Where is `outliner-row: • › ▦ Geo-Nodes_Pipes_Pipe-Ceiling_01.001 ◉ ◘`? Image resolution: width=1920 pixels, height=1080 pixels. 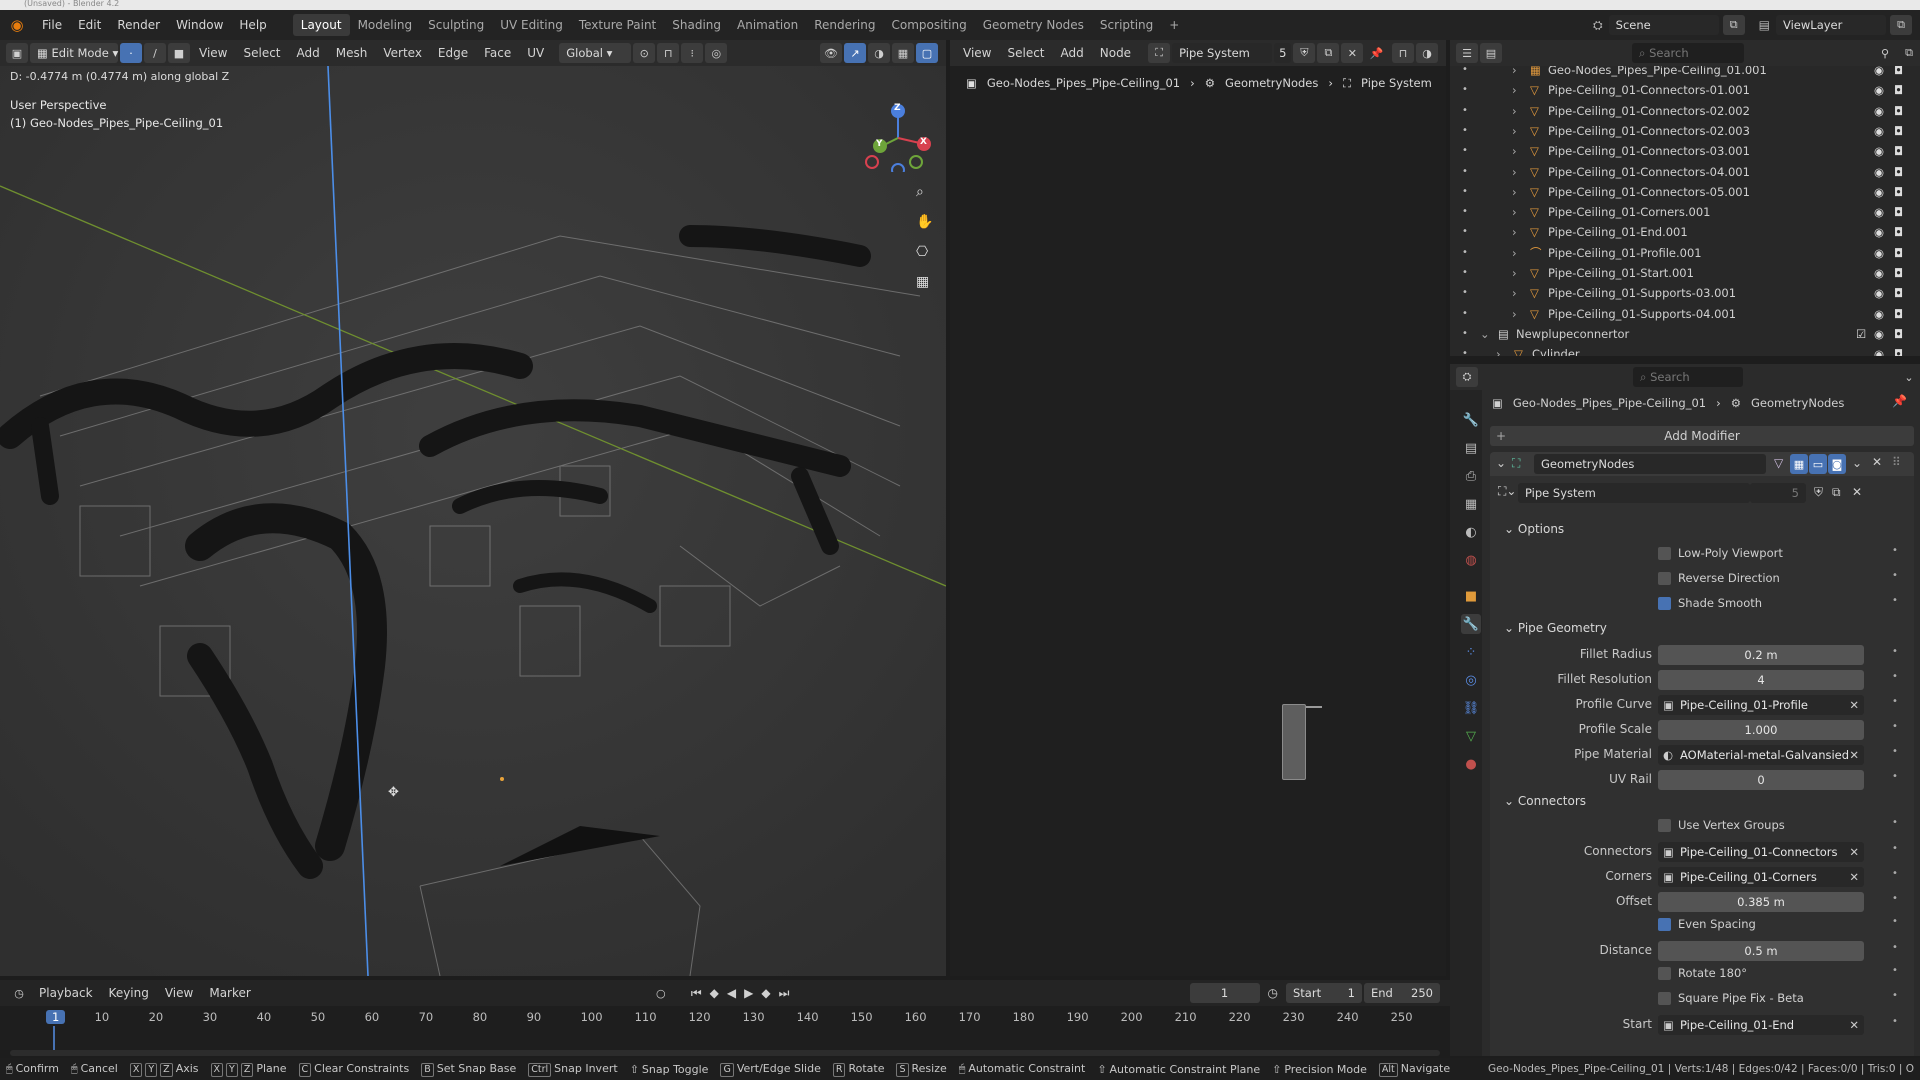 outliner-row: • › ▦ Geo-Nodes_Pipes_Pipe-Ceiling_01.001 ◉ ◘ is located at coordinates (1676, 73).